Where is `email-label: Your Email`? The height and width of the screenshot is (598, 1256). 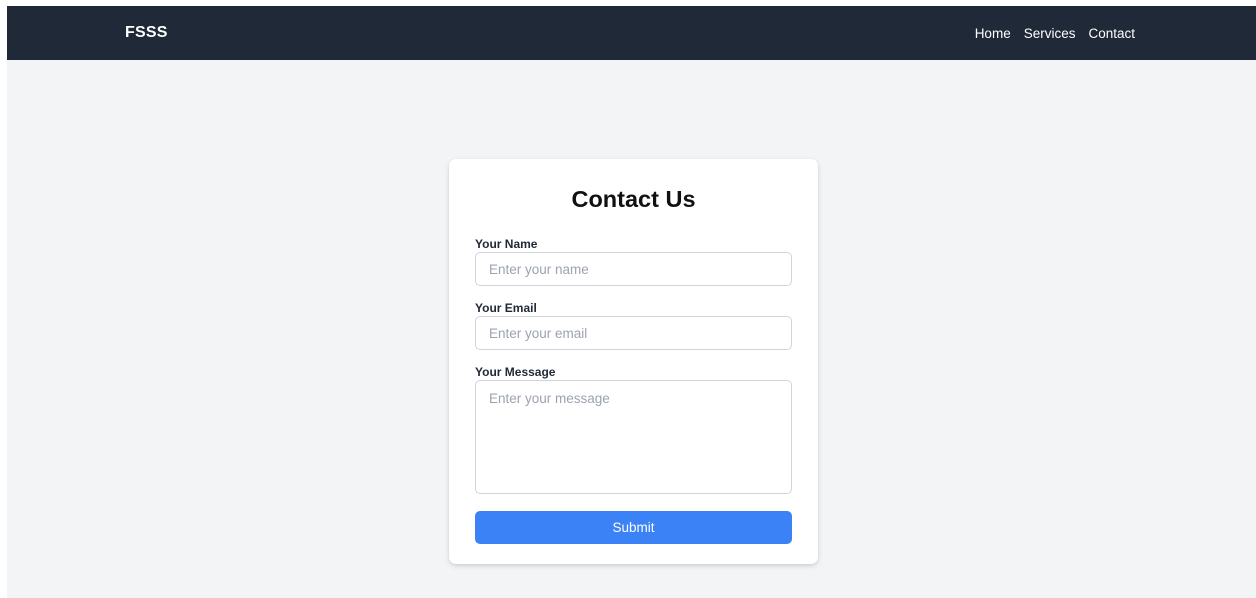
email-label: Your Email is located at coordinates (506, 308).